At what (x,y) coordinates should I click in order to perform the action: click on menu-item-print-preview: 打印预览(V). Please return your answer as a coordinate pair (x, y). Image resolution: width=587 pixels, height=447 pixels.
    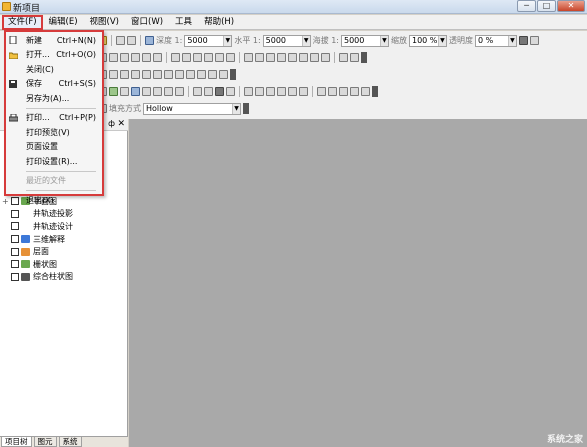
    Looking at the image, I should click on (54, 132).